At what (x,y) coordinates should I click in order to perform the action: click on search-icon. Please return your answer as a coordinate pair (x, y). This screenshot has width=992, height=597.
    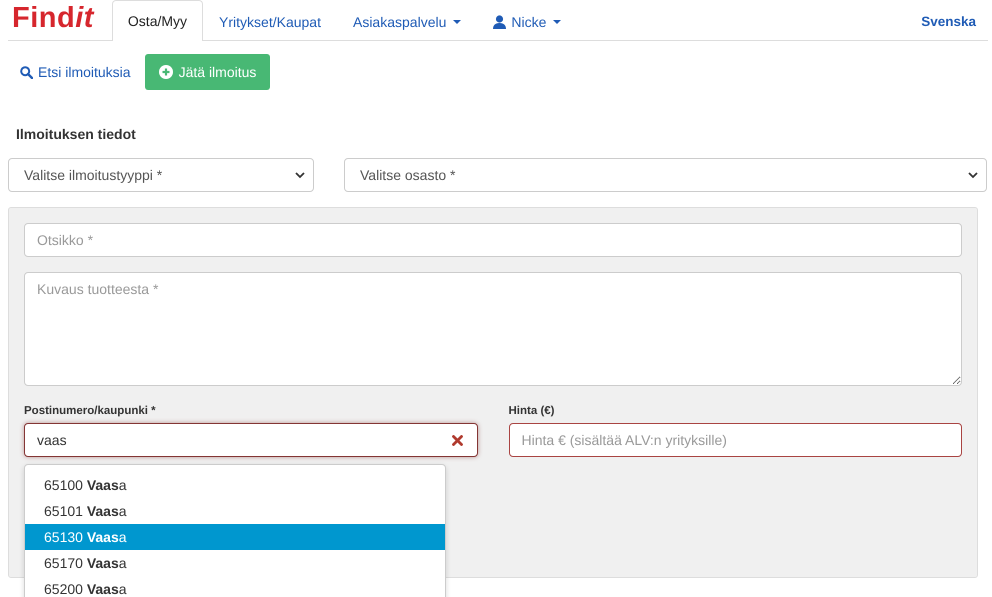
    Looking at the image, I should click on (26, 72).